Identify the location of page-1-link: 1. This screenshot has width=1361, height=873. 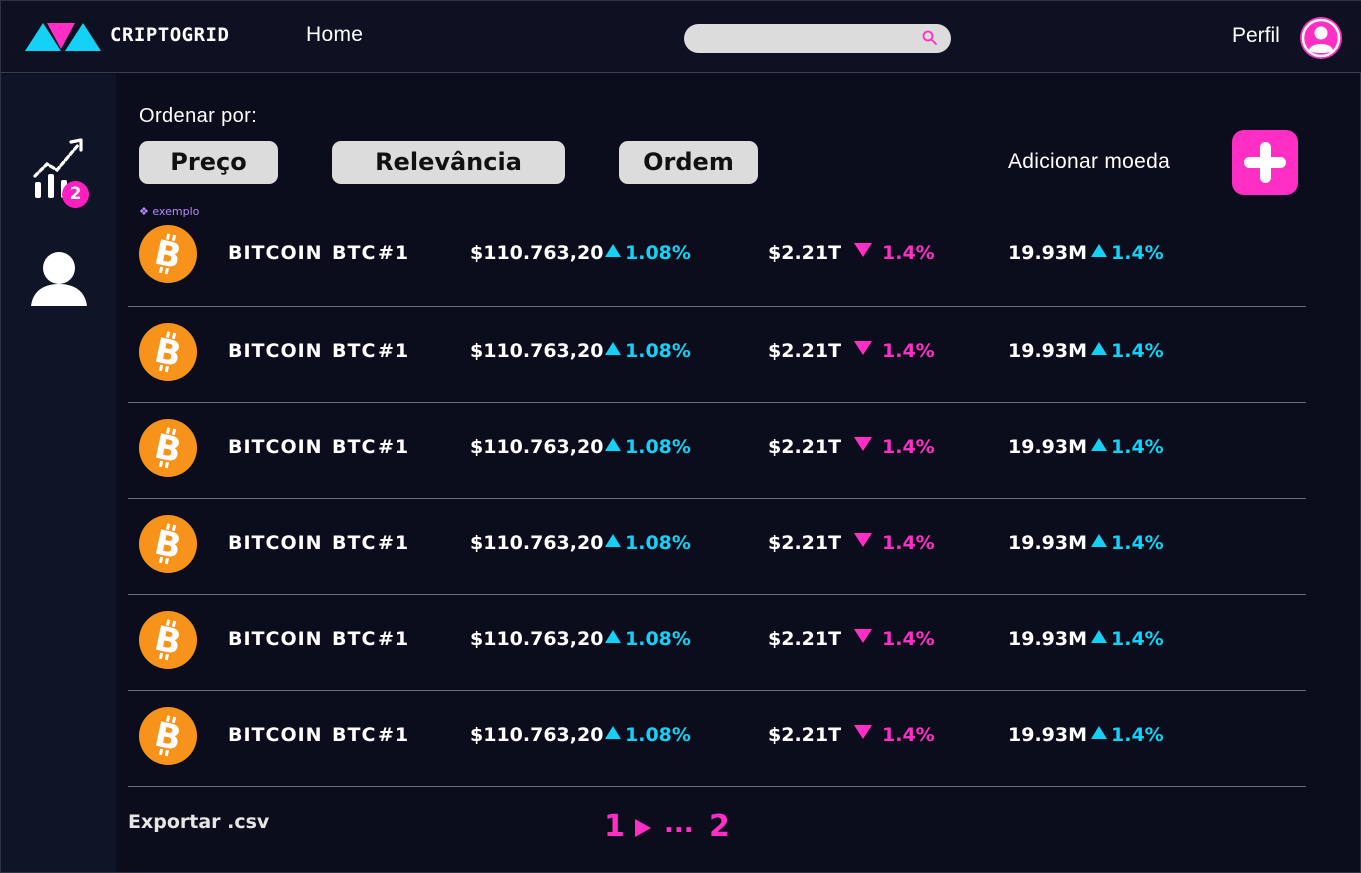
(614, 826).